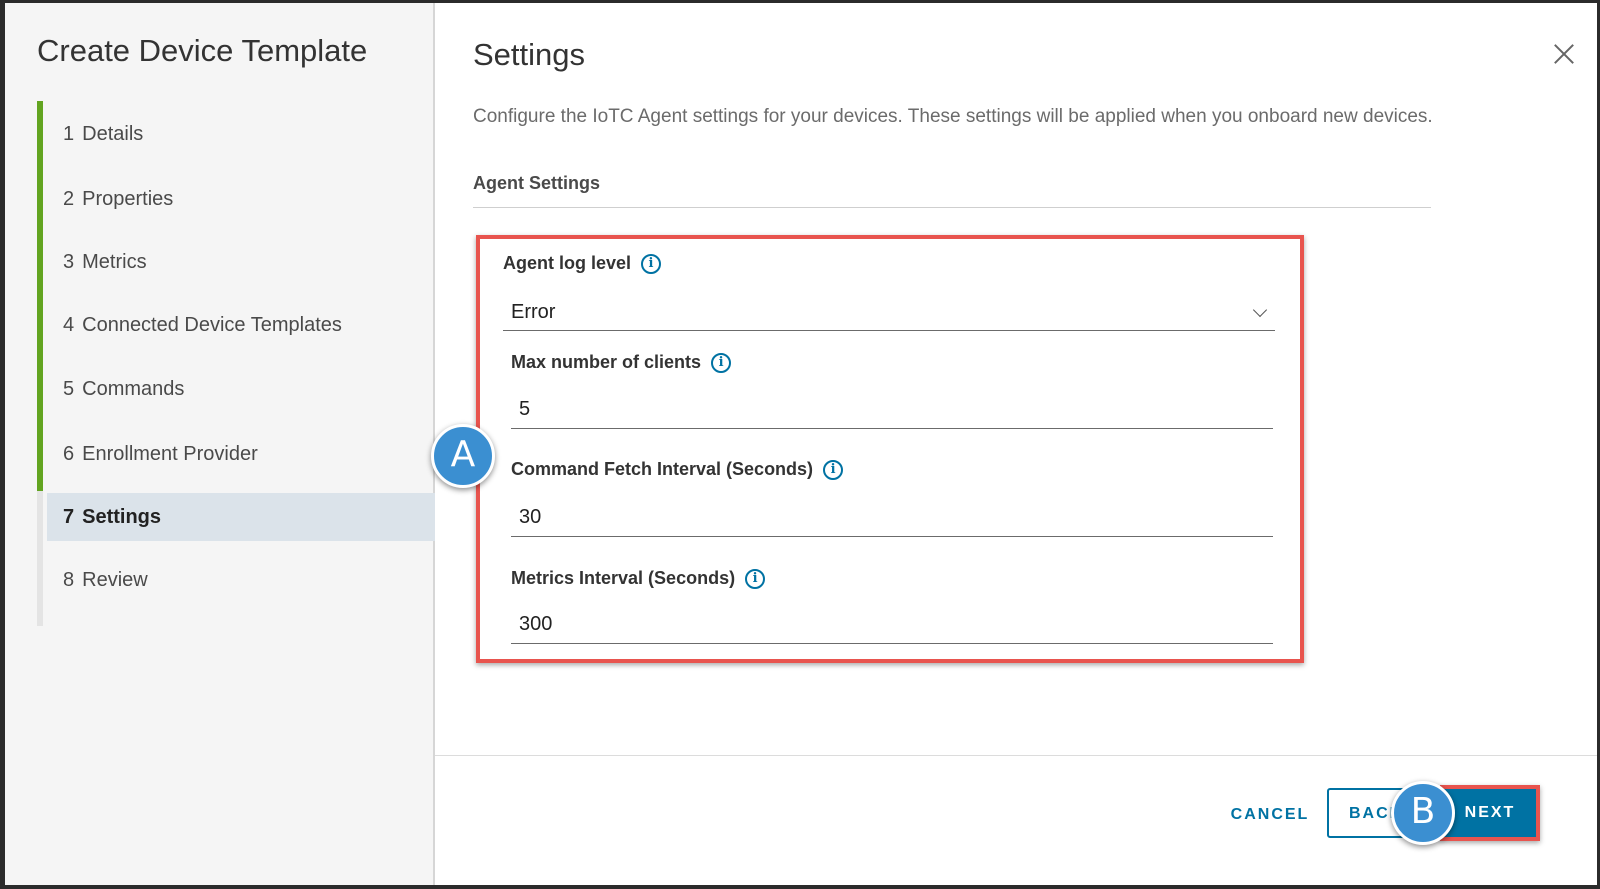 The image size is (1600, 889). Describe the element at coordinates (241, 580) in the screenshot. I see `step-review: 8 Review` at that location.